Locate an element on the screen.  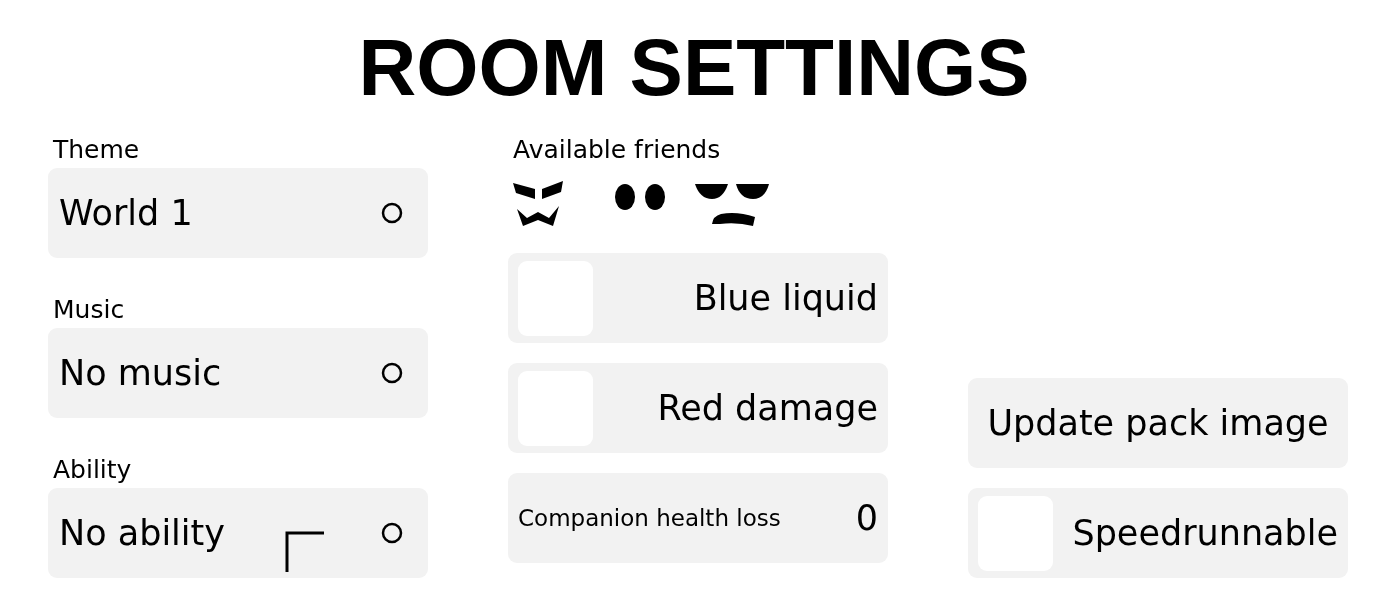
option-label: Companion health loss is located at coordinates (649, 518).